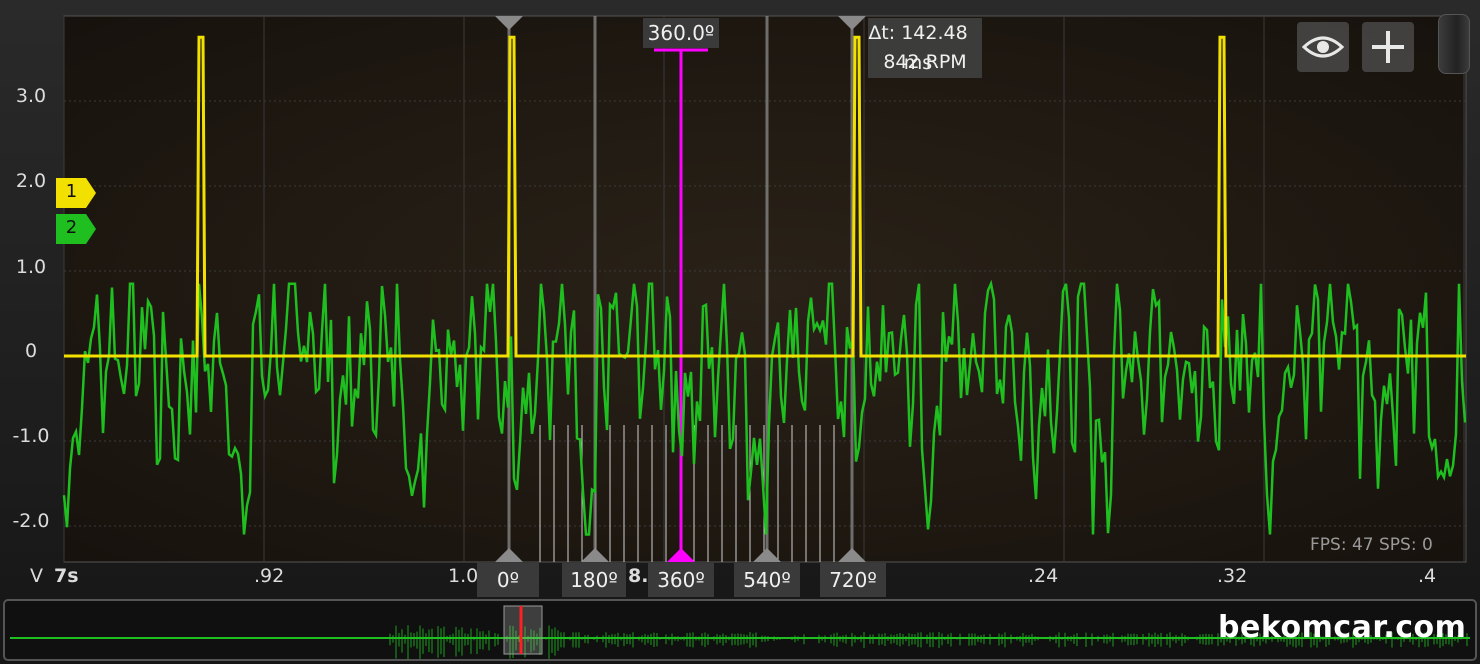  I want to click on cursor-angle-label: 360.0º, so click(681, 33).